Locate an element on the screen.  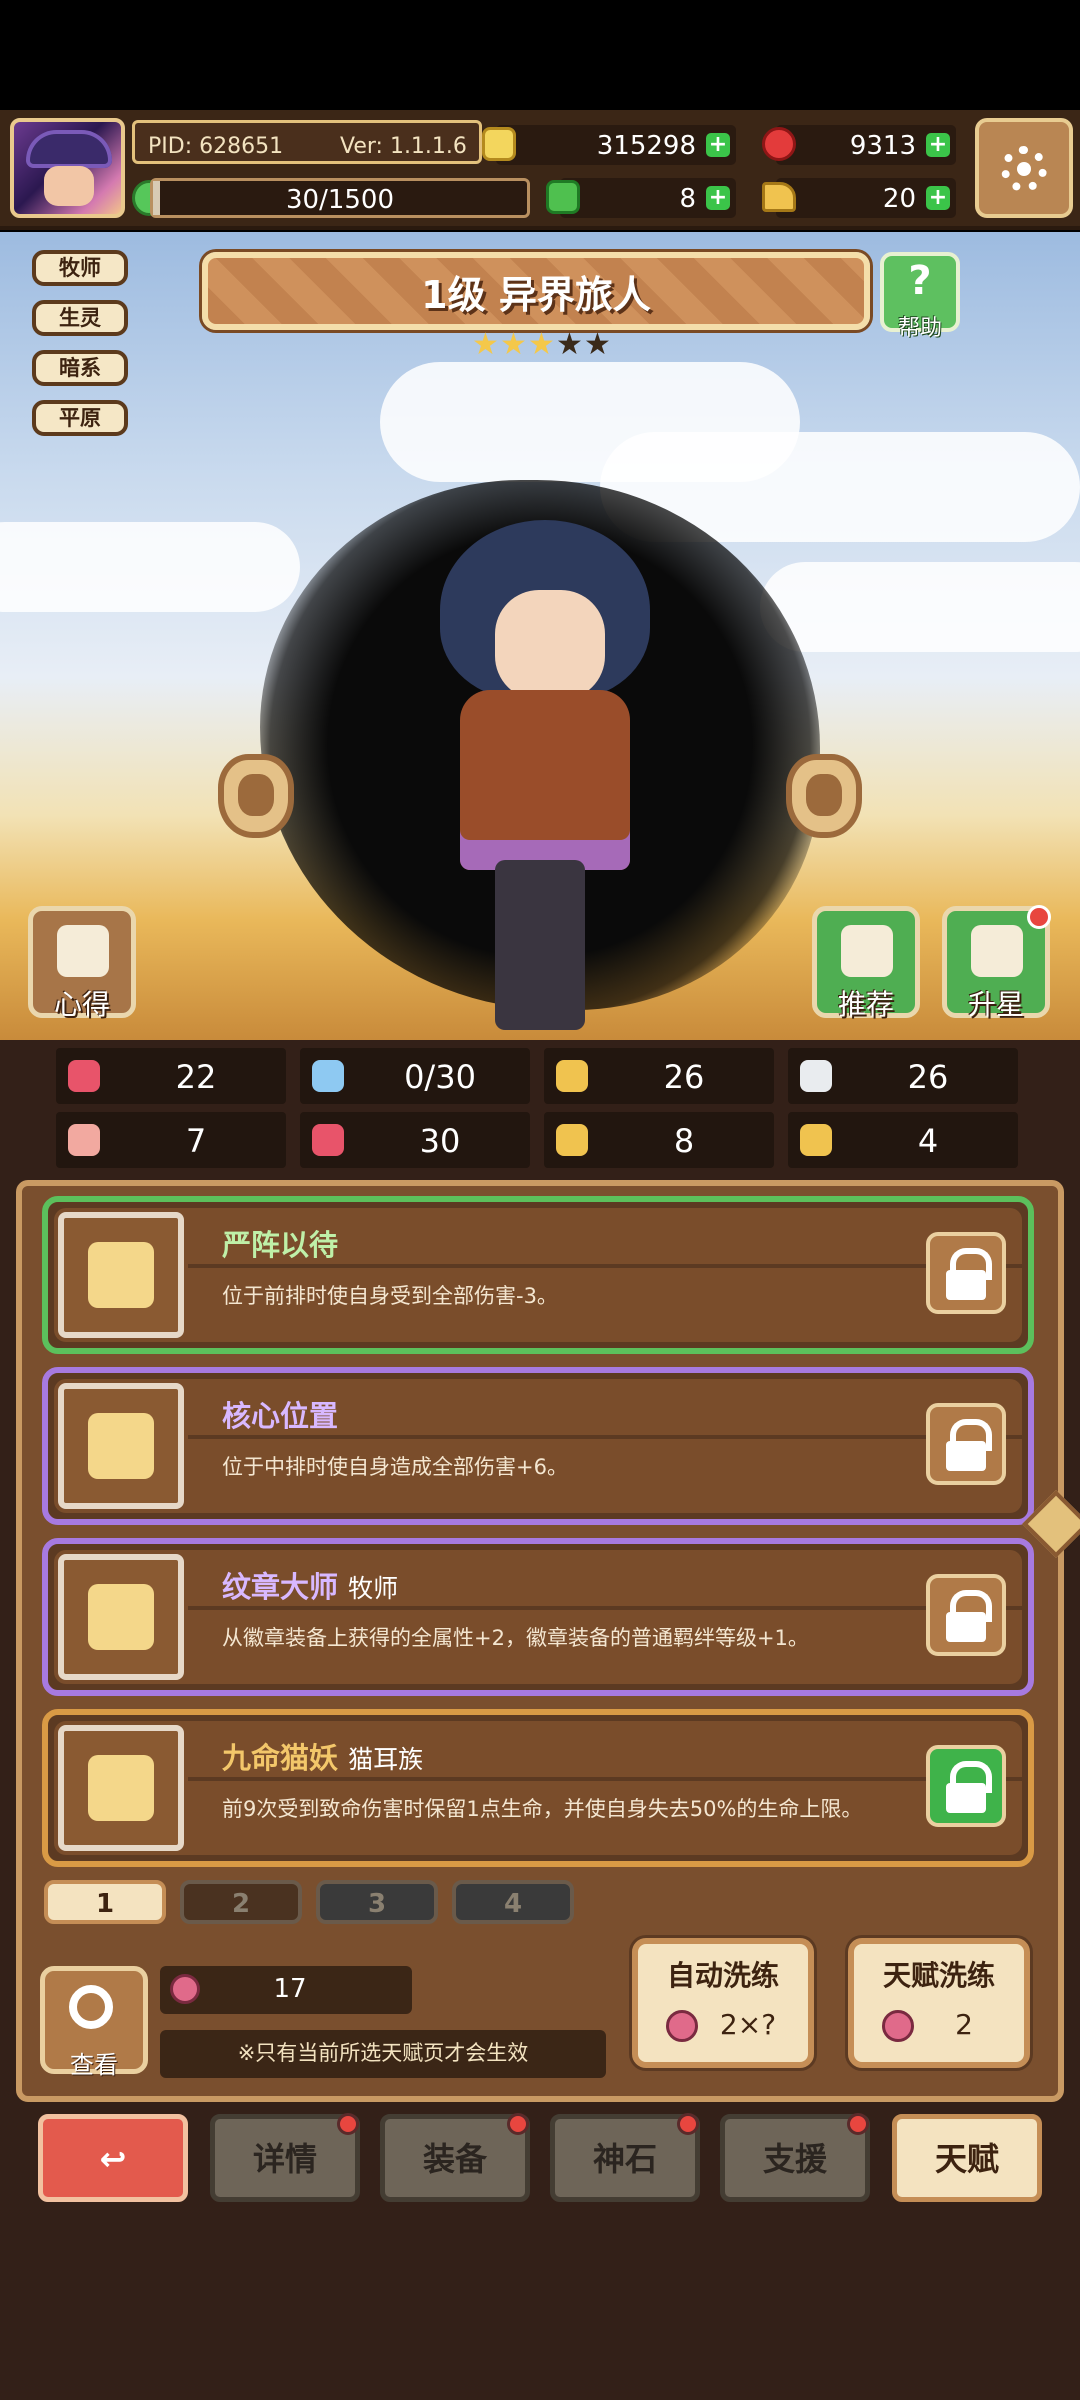
nav-godstone: 神石 is located at coordinates (625, 2157).